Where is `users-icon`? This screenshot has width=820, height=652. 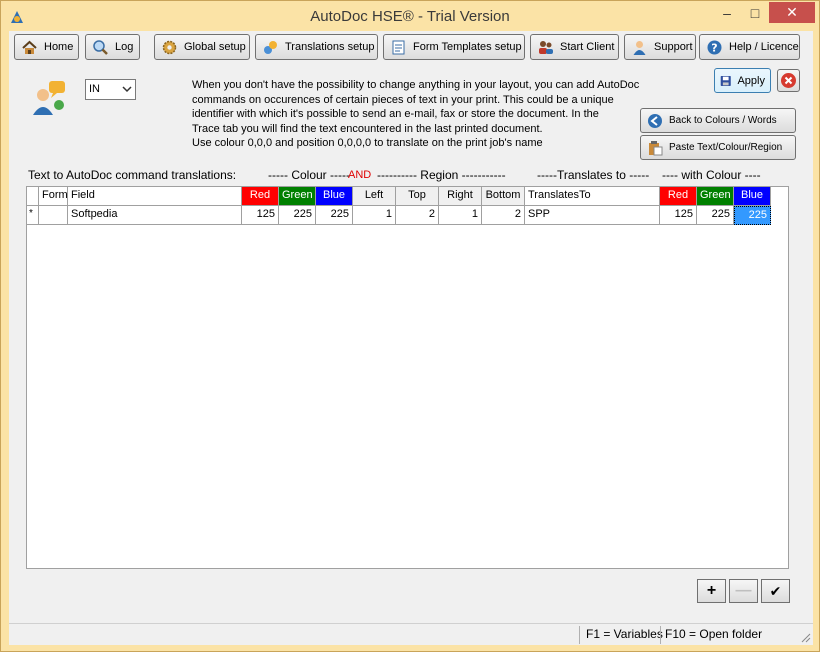 users-icon is located at coordinates (546, 47).